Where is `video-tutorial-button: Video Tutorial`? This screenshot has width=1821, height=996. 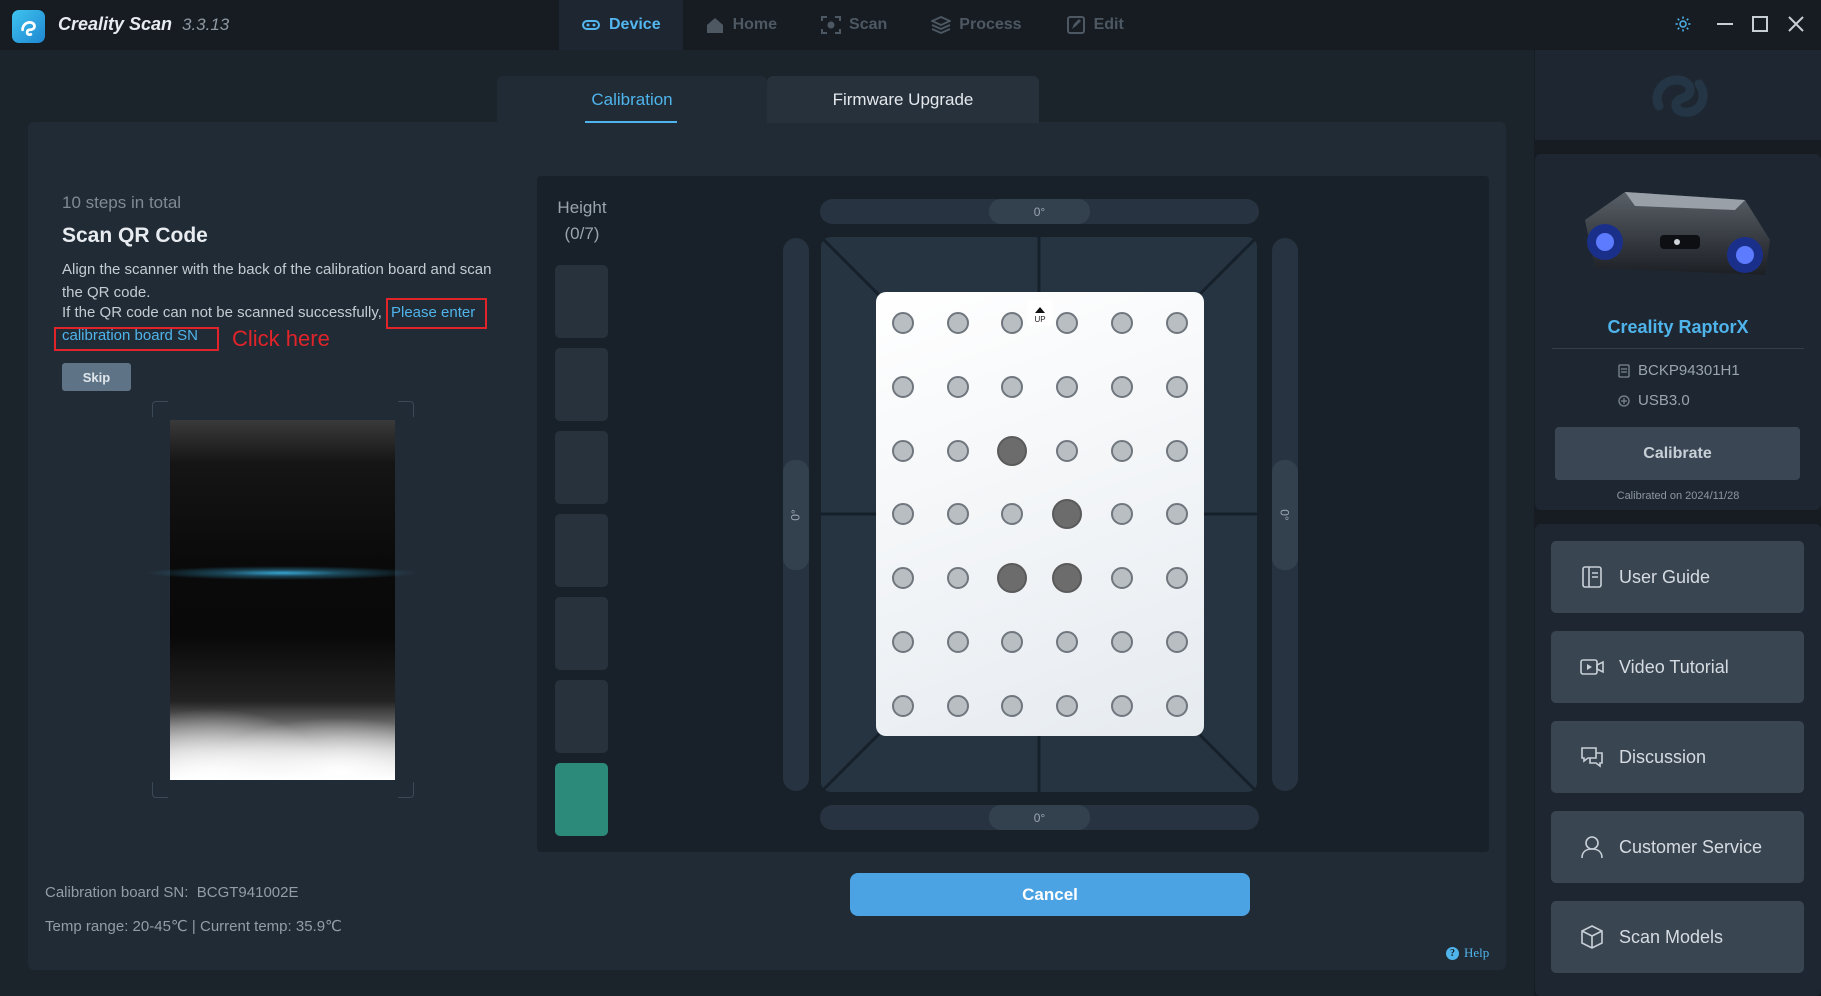
video-tutorial-button: Video Tutorial is located at coordinates (1677, 667).